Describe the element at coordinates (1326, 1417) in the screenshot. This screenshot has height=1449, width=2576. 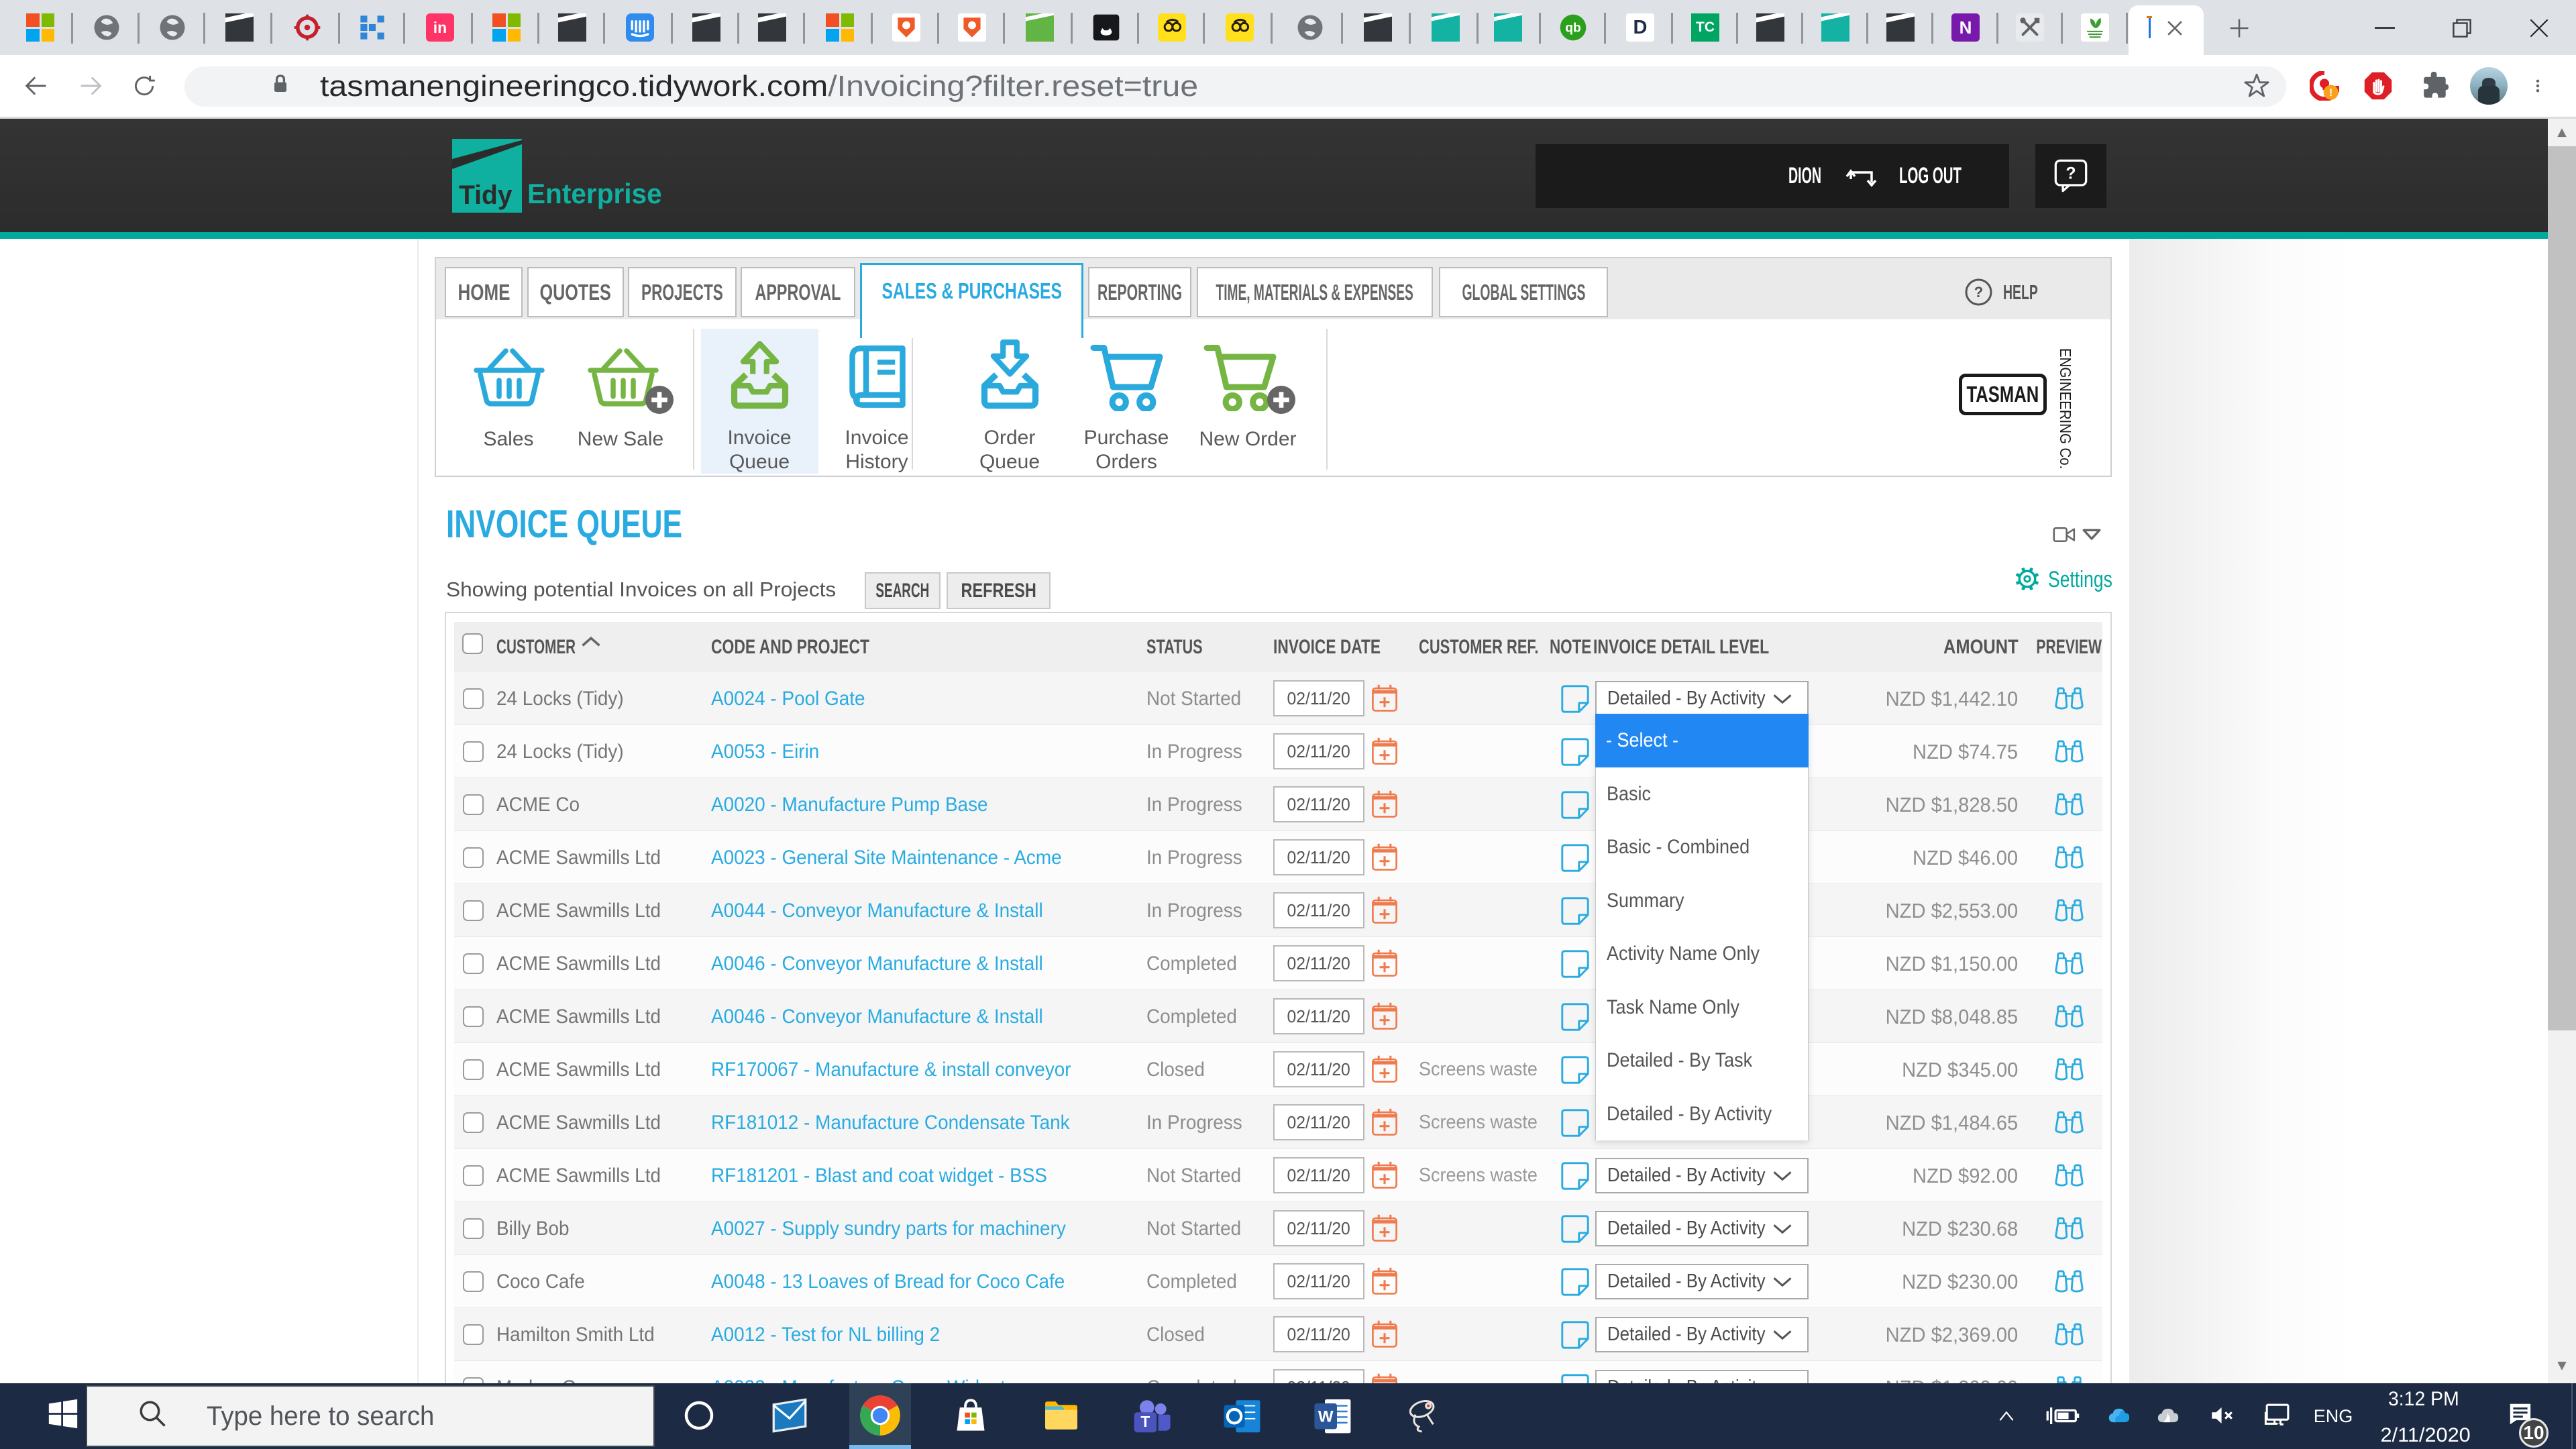
I see `svg-text: W` at that location.